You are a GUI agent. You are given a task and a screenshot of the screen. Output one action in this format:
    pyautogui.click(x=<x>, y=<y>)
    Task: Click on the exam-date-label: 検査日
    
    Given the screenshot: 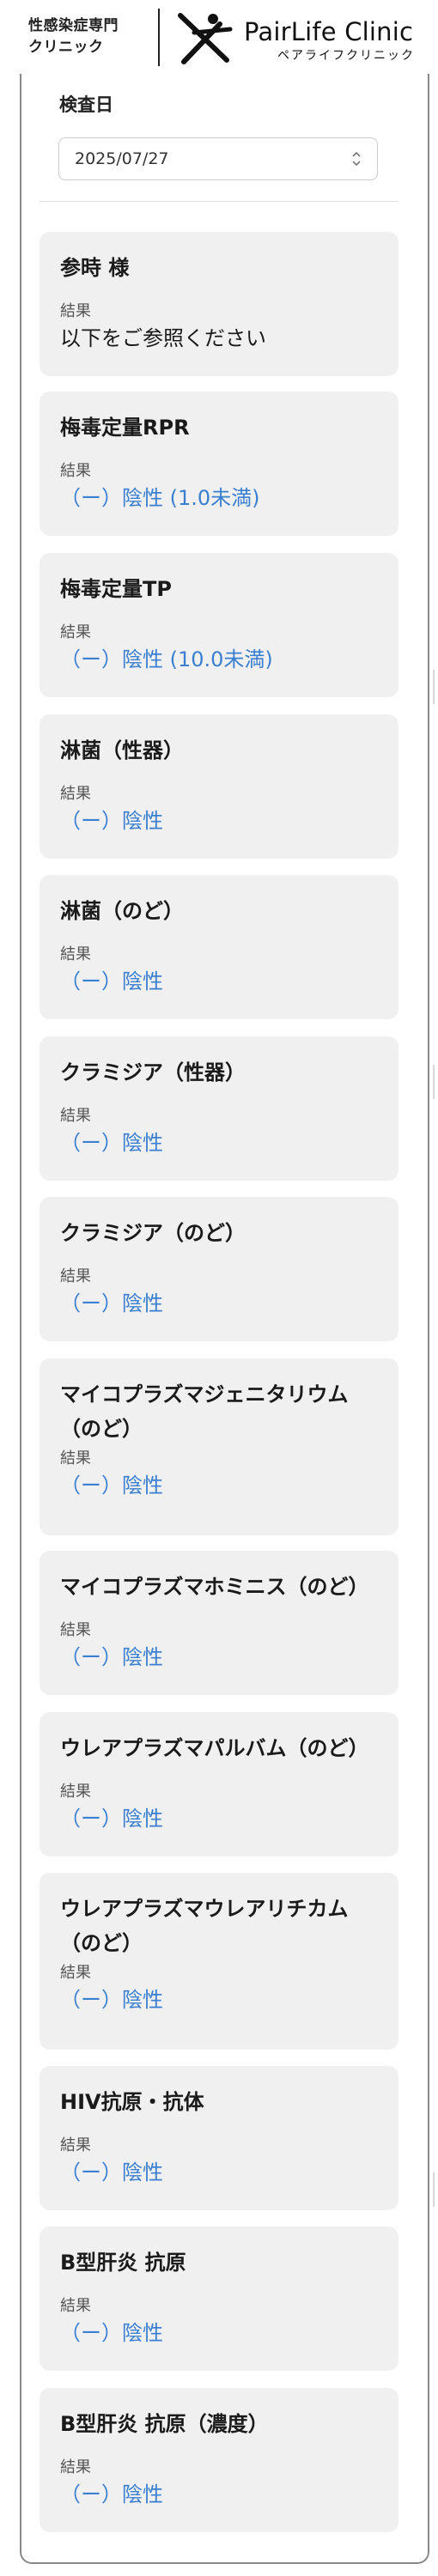 What is the action you would take?
    pyautogui.click(x=86, y=104)
    